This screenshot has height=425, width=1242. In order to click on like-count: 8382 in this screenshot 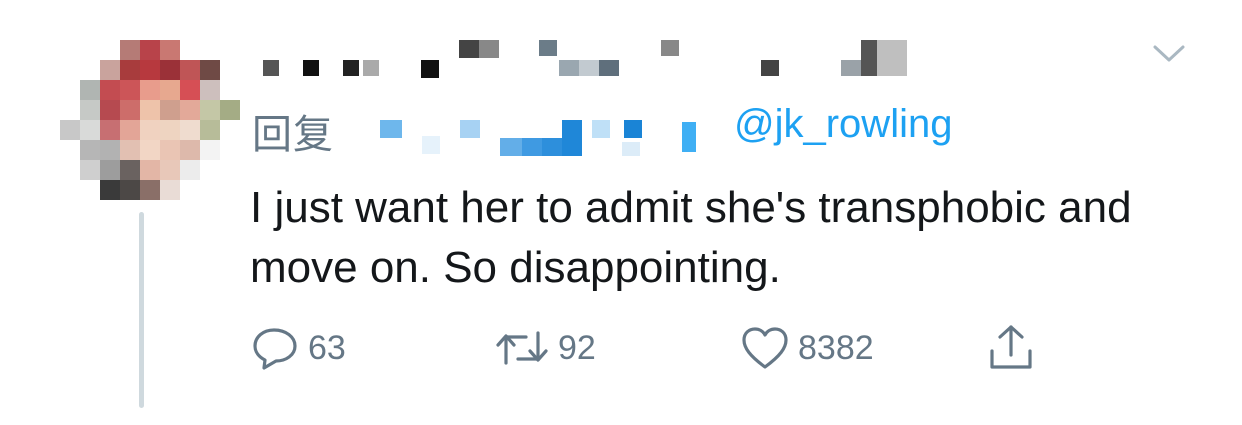, I will do `click(836, 347)`.